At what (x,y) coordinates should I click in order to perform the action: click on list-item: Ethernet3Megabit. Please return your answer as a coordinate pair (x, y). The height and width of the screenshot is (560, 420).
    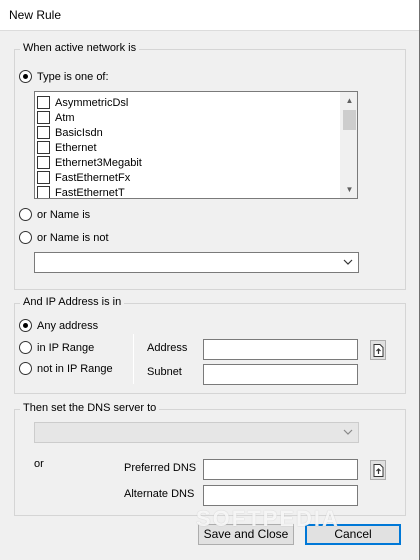
    Looking at the image, I should click on (197, 162).